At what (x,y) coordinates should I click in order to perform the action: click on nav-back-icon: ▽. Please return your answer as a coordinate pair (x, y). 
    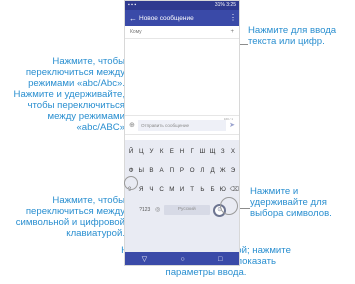
    Looking at the image, I should click on (144, 259).